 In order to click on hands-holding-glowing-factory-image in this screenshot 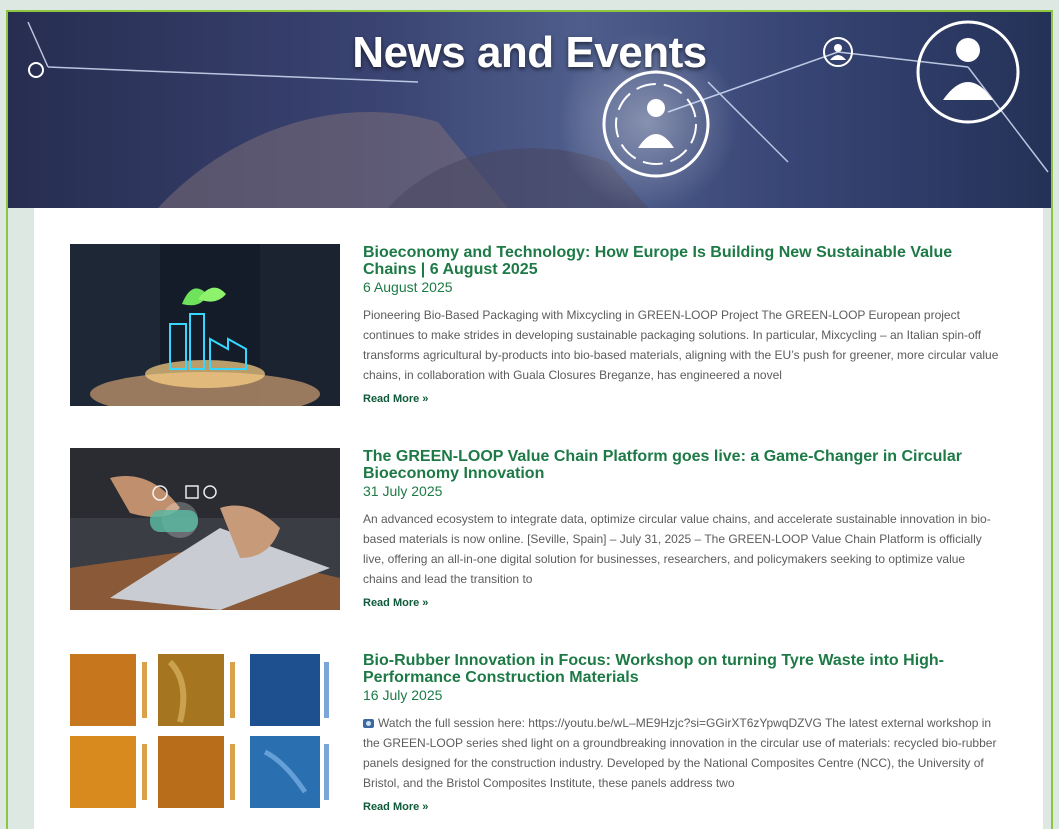, I will do `click(205, 325)`.